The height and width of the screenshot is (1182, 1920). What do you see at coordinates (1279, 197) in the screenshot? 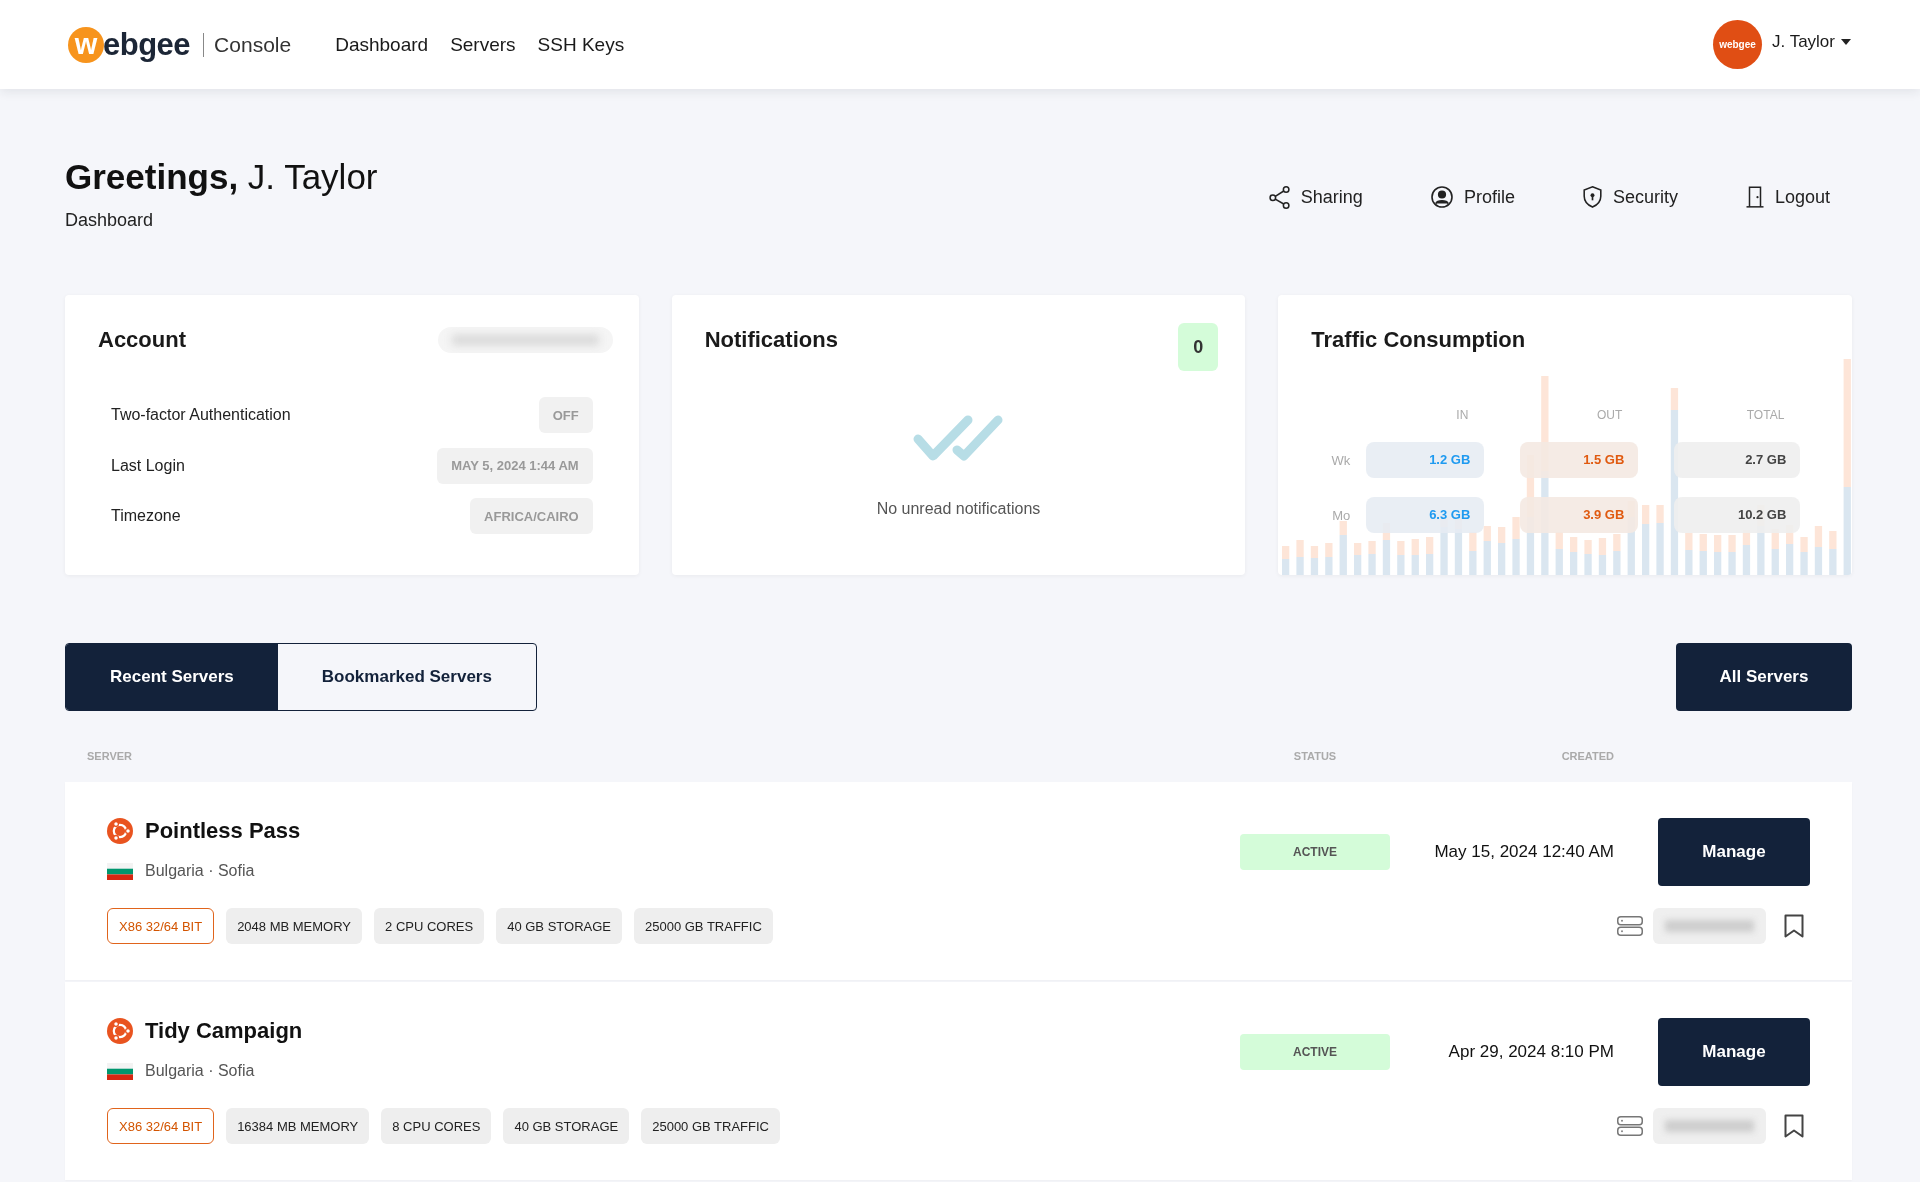
I see `share-icon` at bounding box center [1279, 197].